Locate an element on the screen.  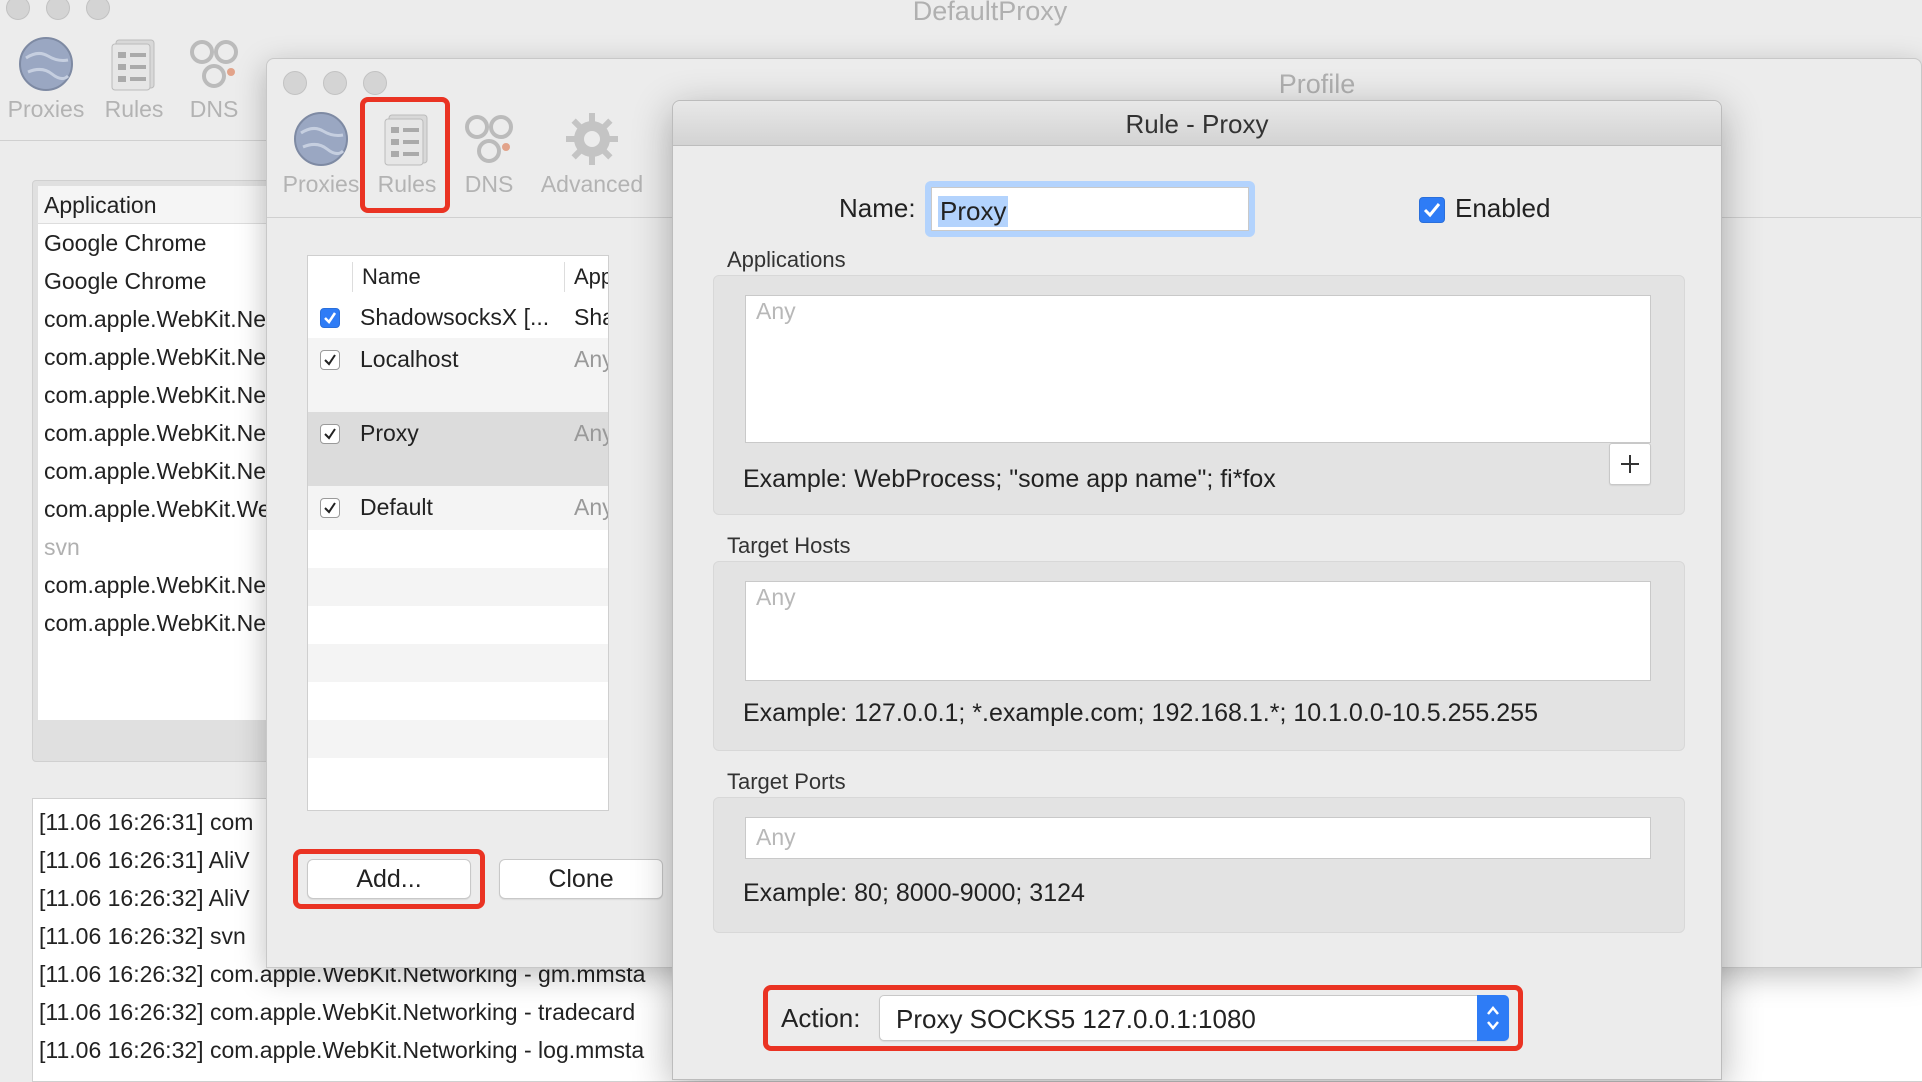
toolbar-rules: Rules is located at coordinates (134, 79).